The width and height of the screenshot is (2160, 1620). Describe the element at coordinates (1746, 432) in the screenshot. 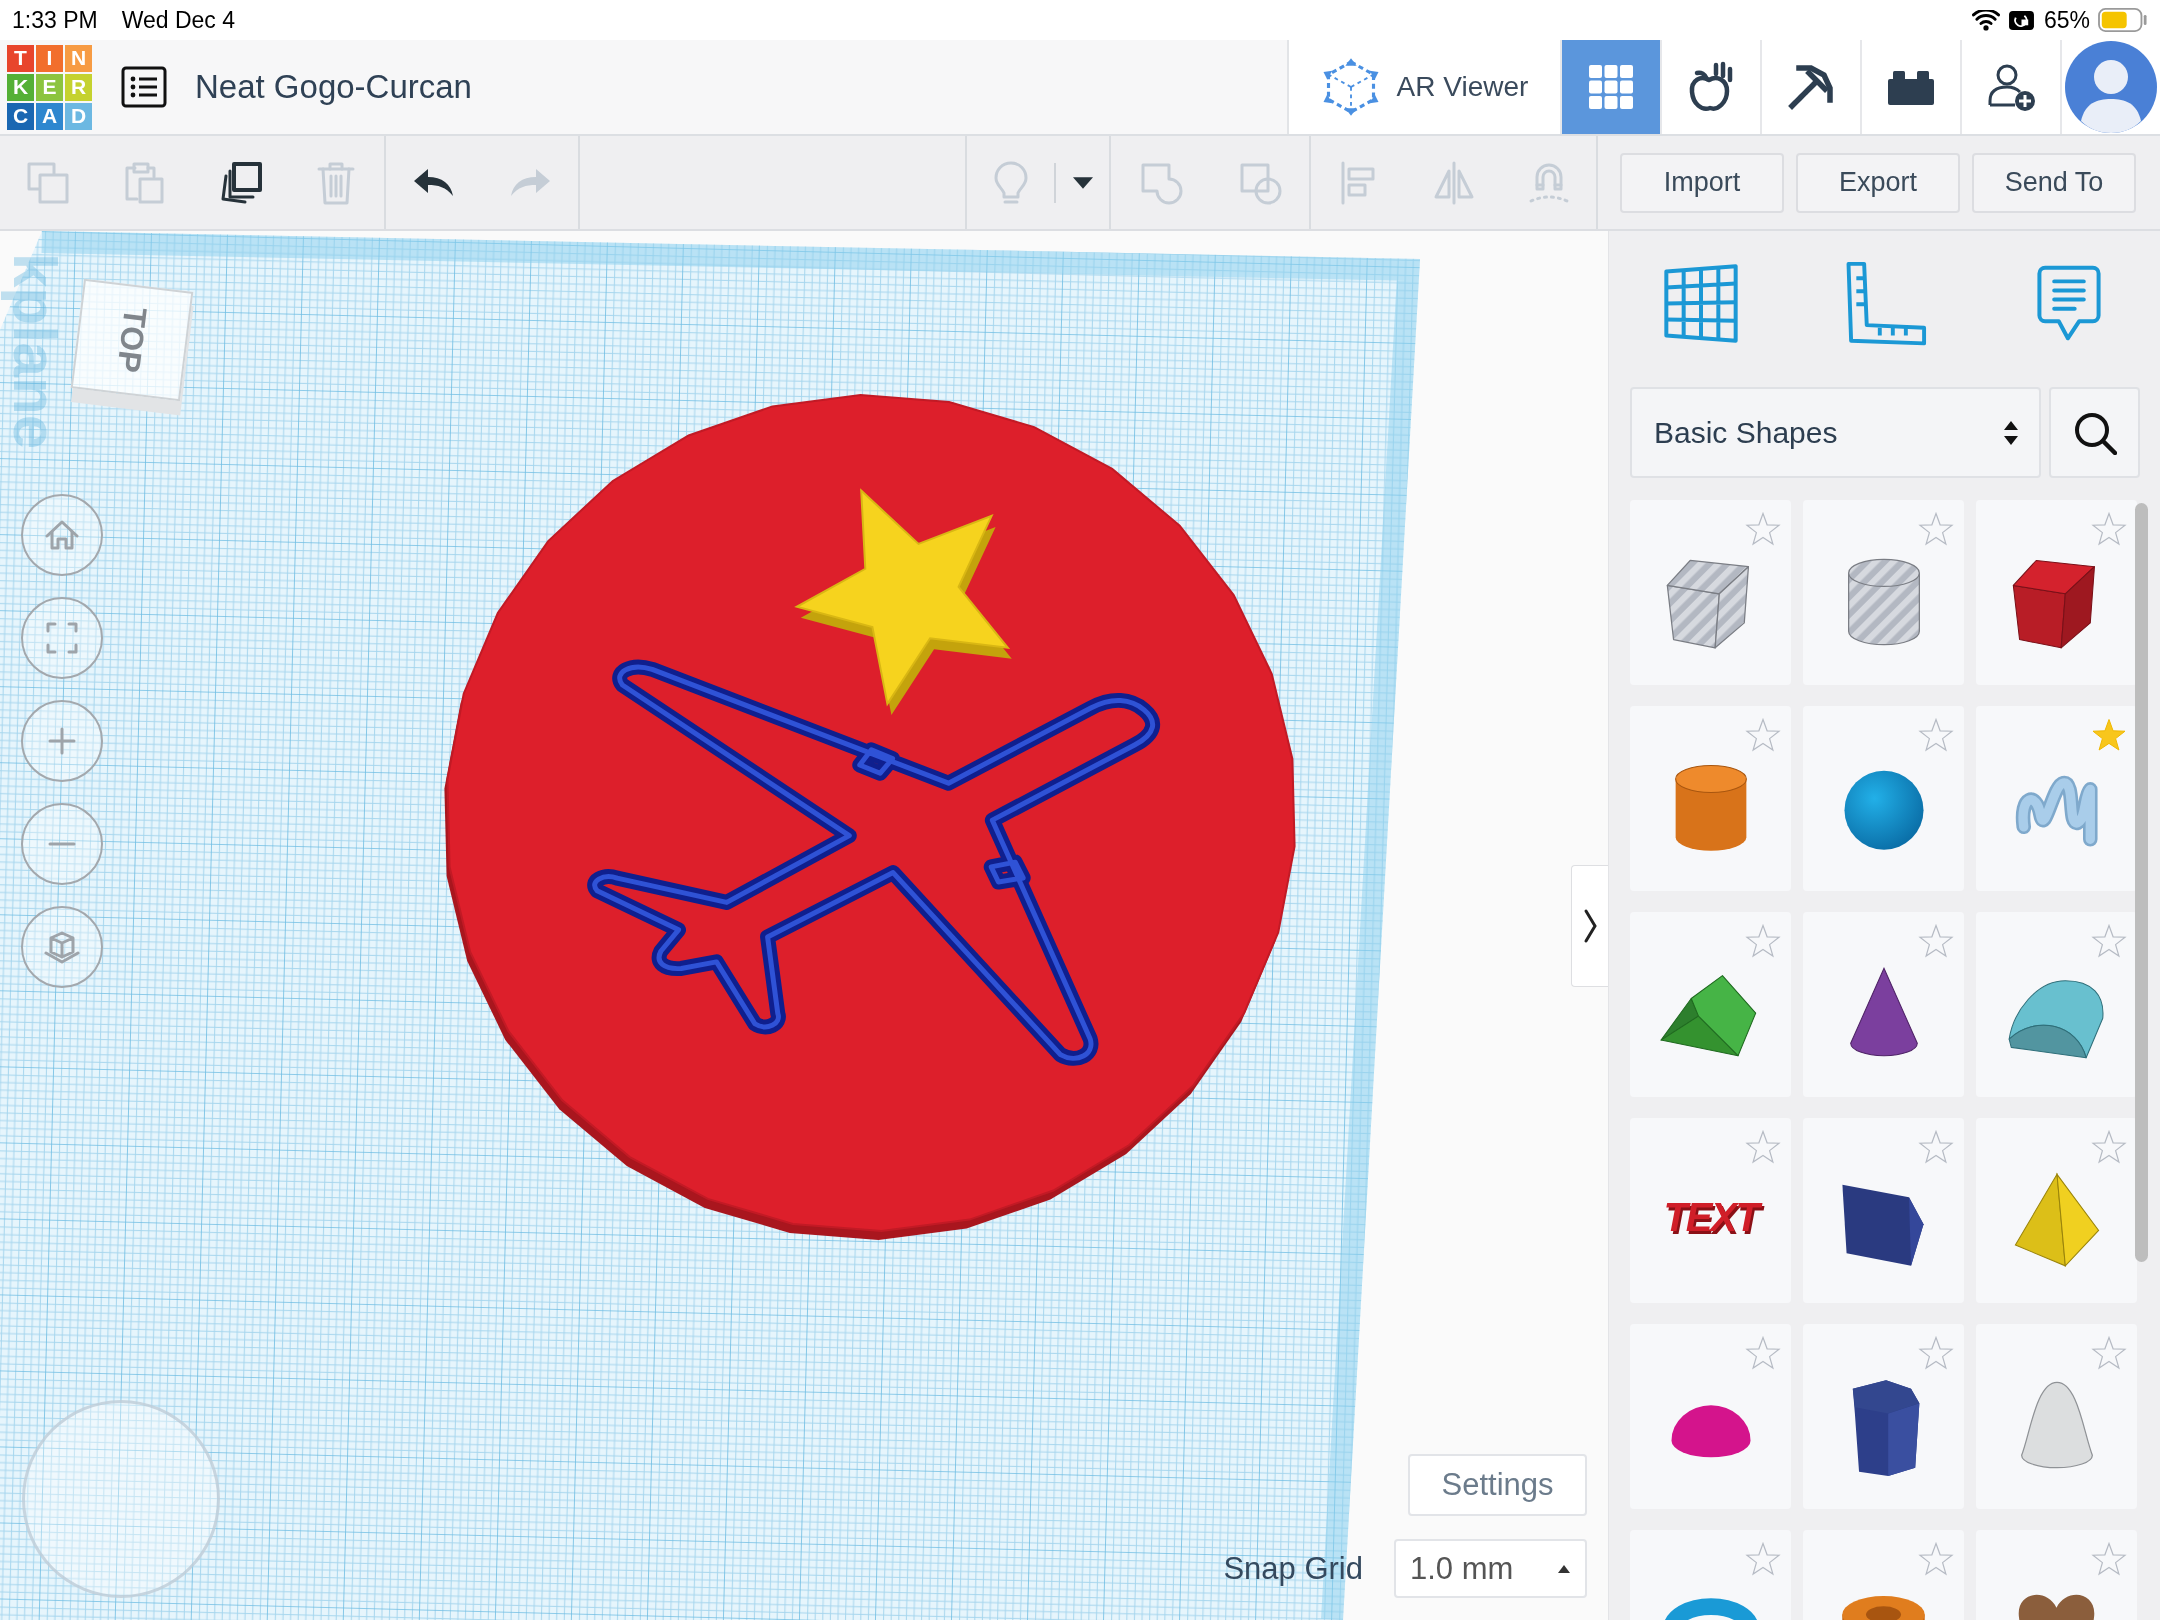

I see `category-value: Basic Shapes` at that location.